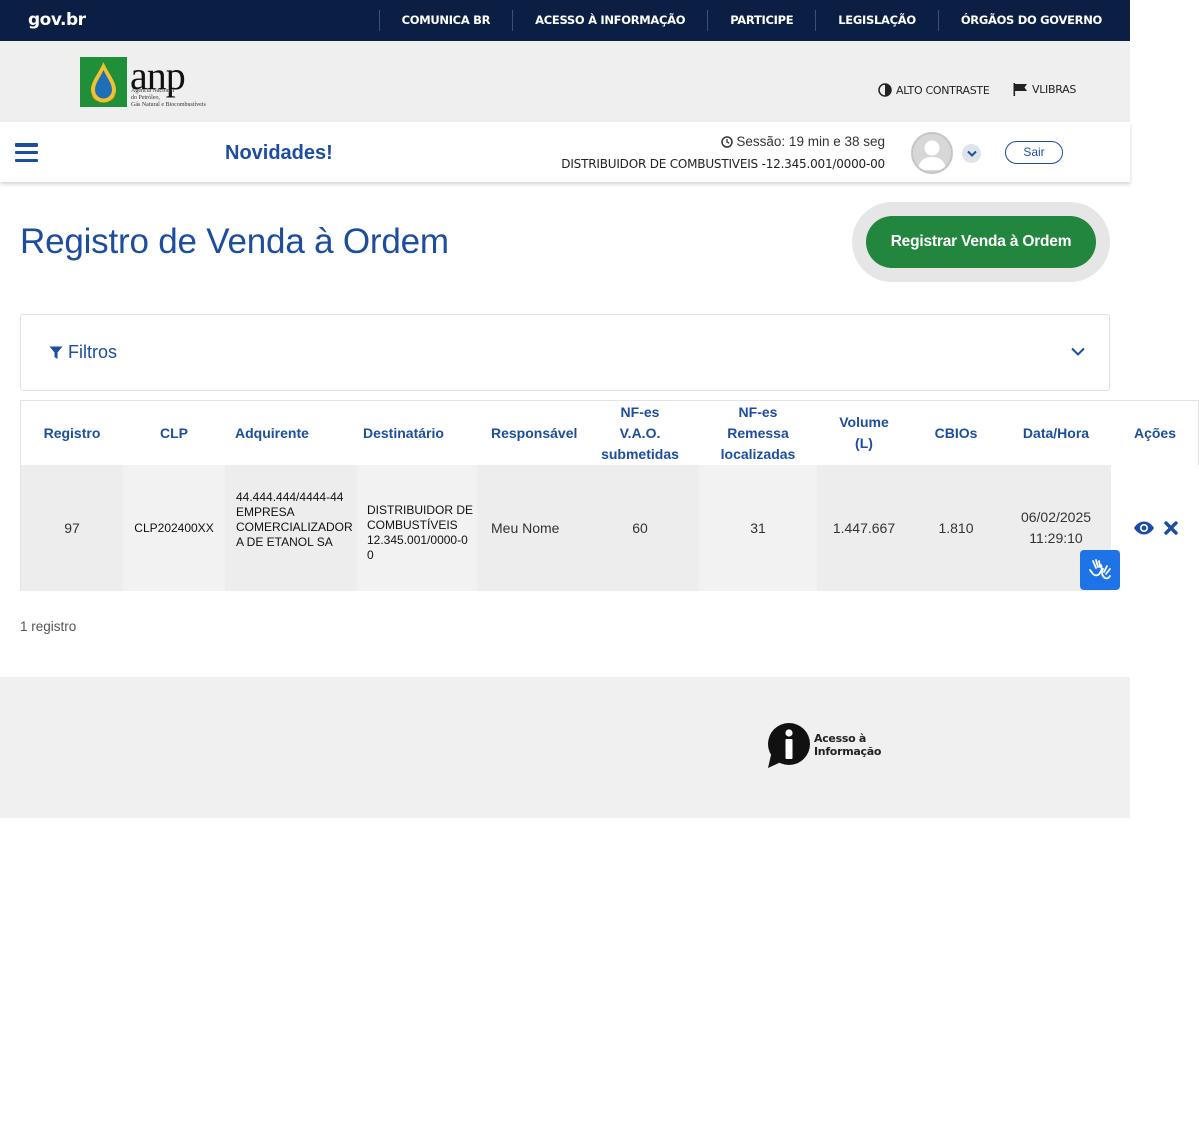 Image resolution: width=1199 pixels, height=1140 pixels. I want to click on vlibras-widget, so click(1100, 570).